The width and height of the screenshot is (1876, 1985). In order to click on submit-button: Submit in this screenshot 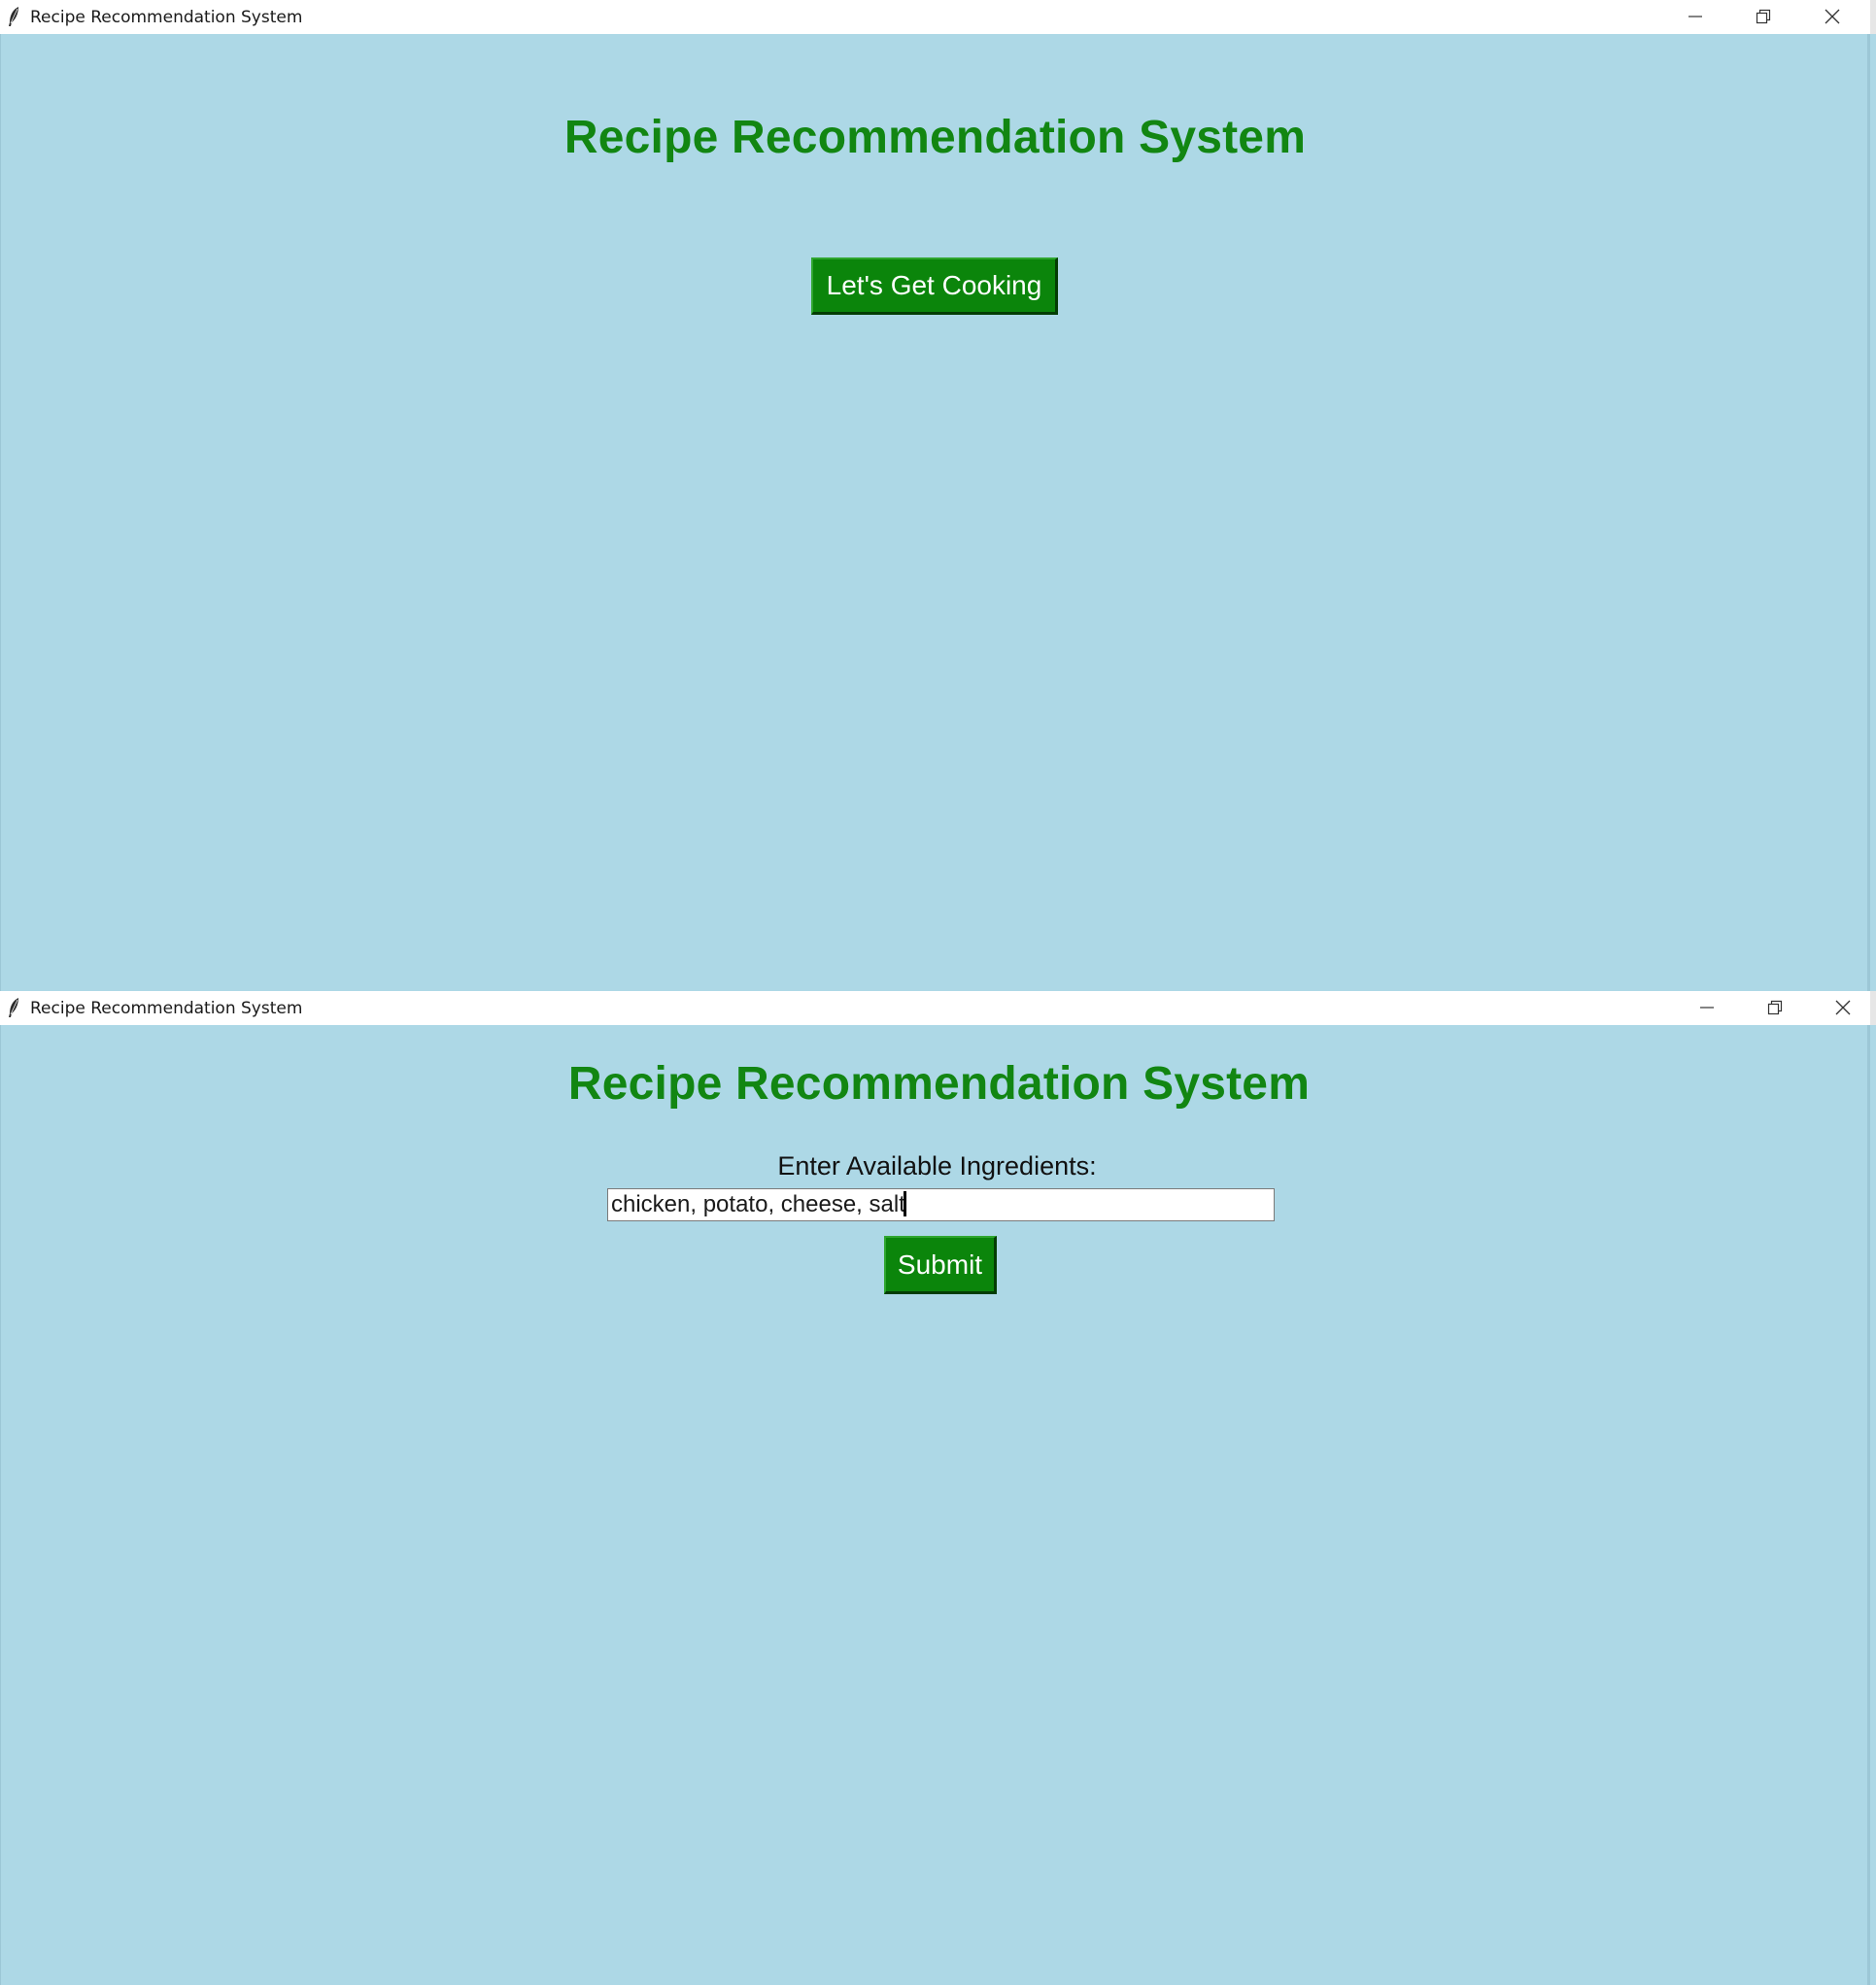, I will do `click(941, 1265)`.